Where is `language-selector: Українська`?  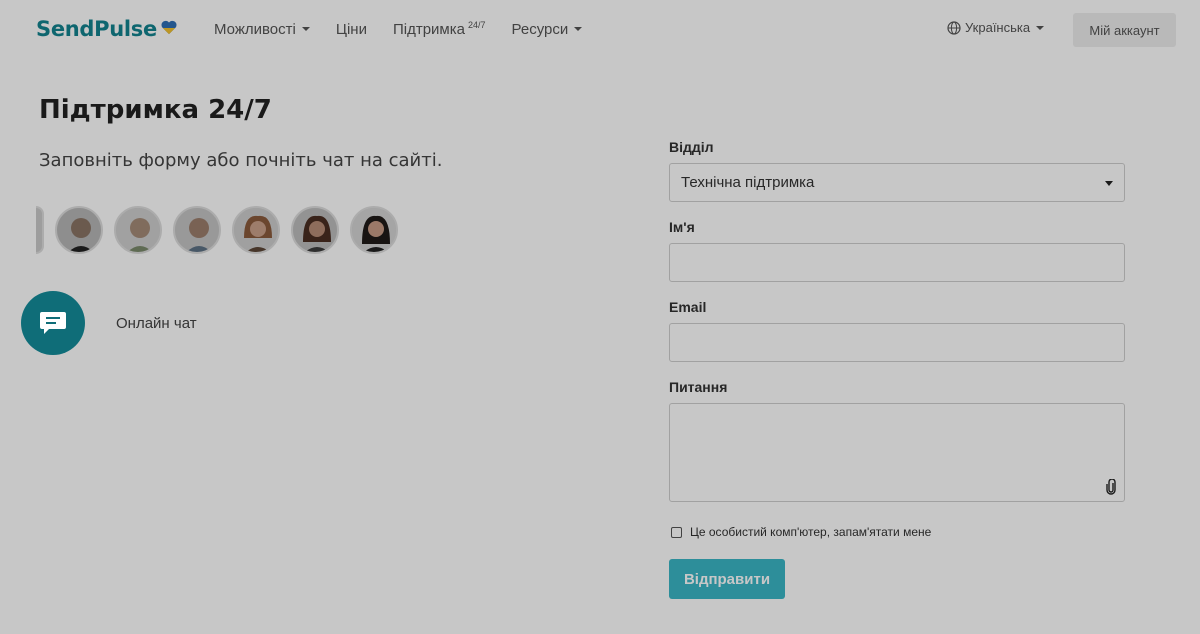
language-selector: Українська is located at coordinates (996, 27).